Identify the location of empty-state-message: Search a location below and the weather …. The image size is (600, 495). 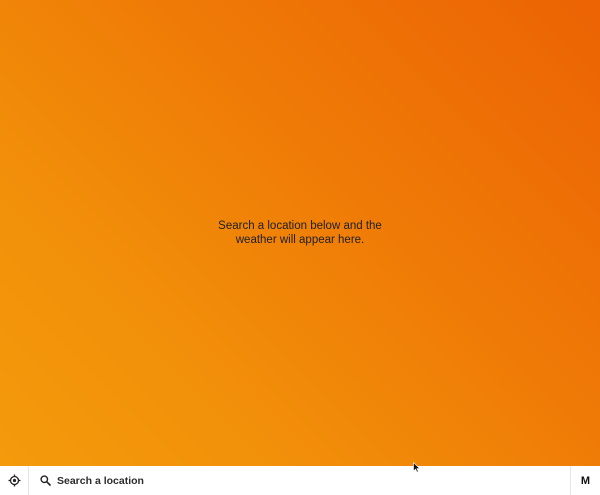
(300, 233).